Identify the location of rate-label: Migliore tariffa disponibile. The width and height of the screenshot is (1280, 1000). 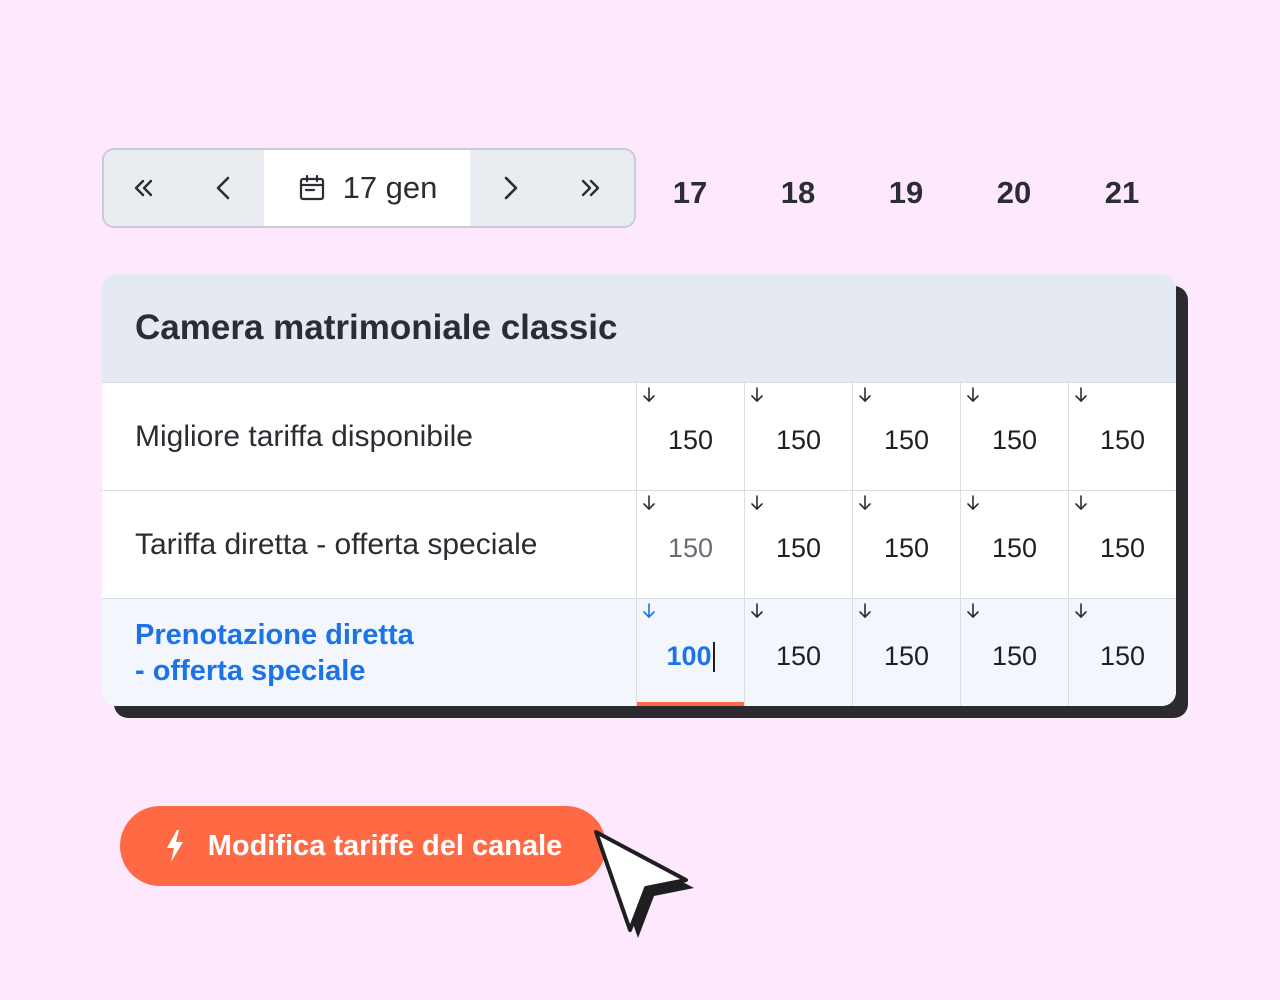
(304, 436).